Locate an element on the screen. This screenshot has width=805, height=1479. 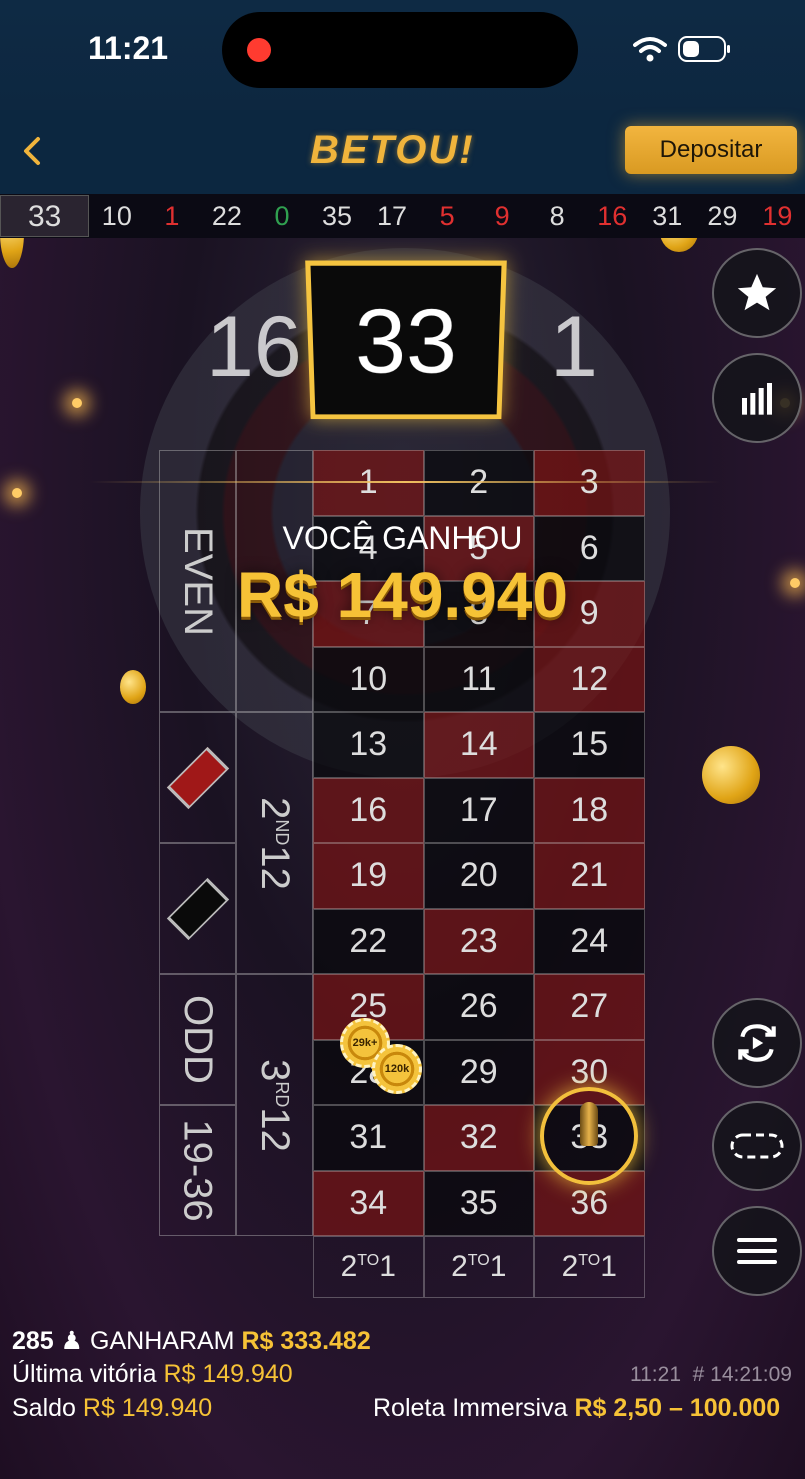
winning-number: 33 is located at coordinates (406, 340).